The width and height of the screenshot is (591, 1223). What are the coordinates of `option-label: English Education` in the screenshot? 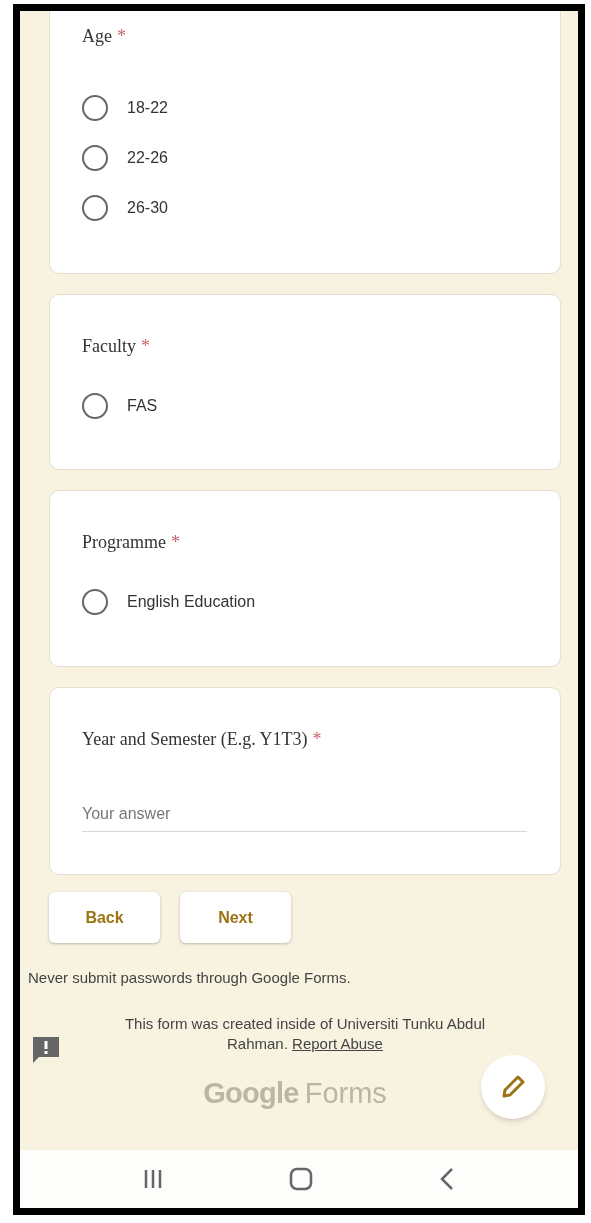 It's located at (191, 602).